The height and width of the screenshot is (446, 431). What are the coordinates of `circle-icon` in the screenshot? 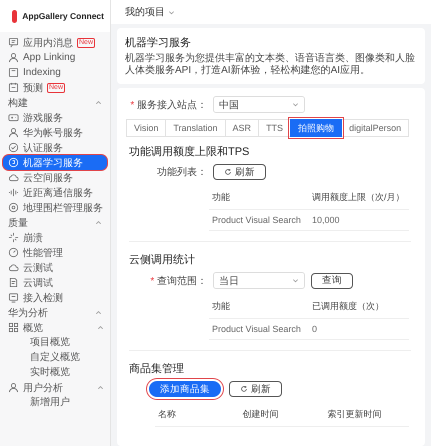 It's located at (13, 162).